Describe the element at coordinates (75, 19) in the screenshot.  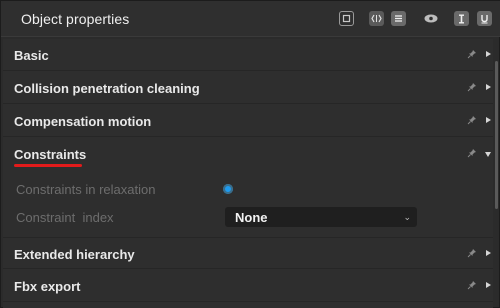
I see `panel-title: Object properties` at that location.